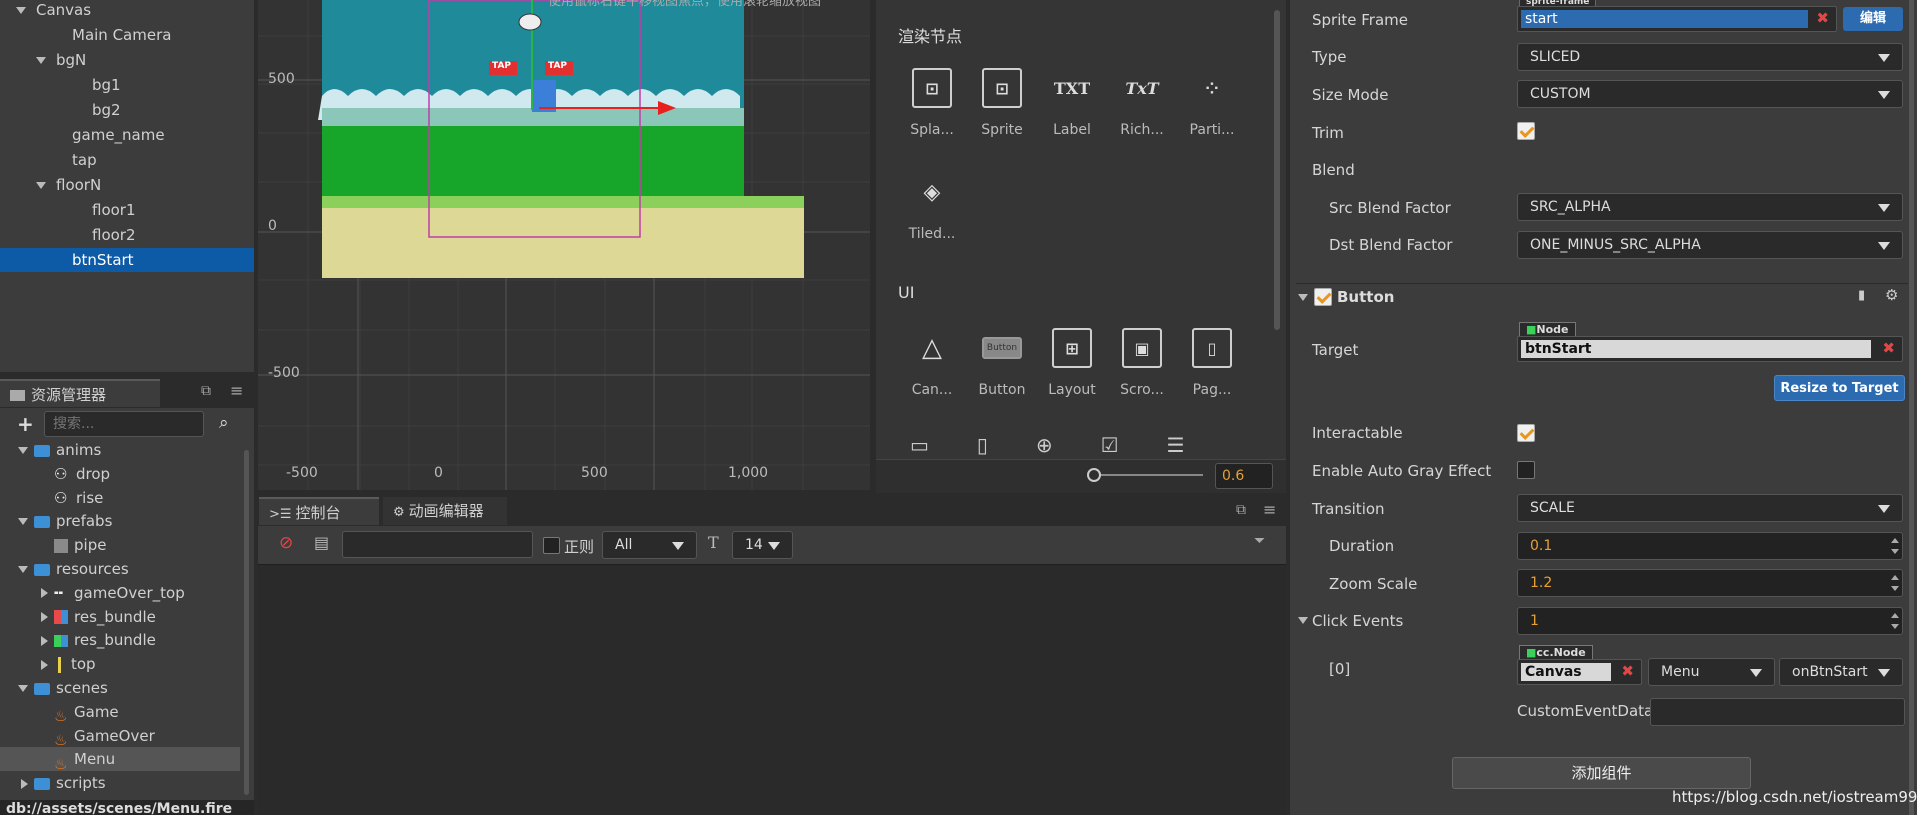 The width and height of the screenshot is (1917, 815). What do you see at coordinates (1072, 103) in the screenshot?
I see `node-label: TXT Label` at bounding box center [1072, 103].